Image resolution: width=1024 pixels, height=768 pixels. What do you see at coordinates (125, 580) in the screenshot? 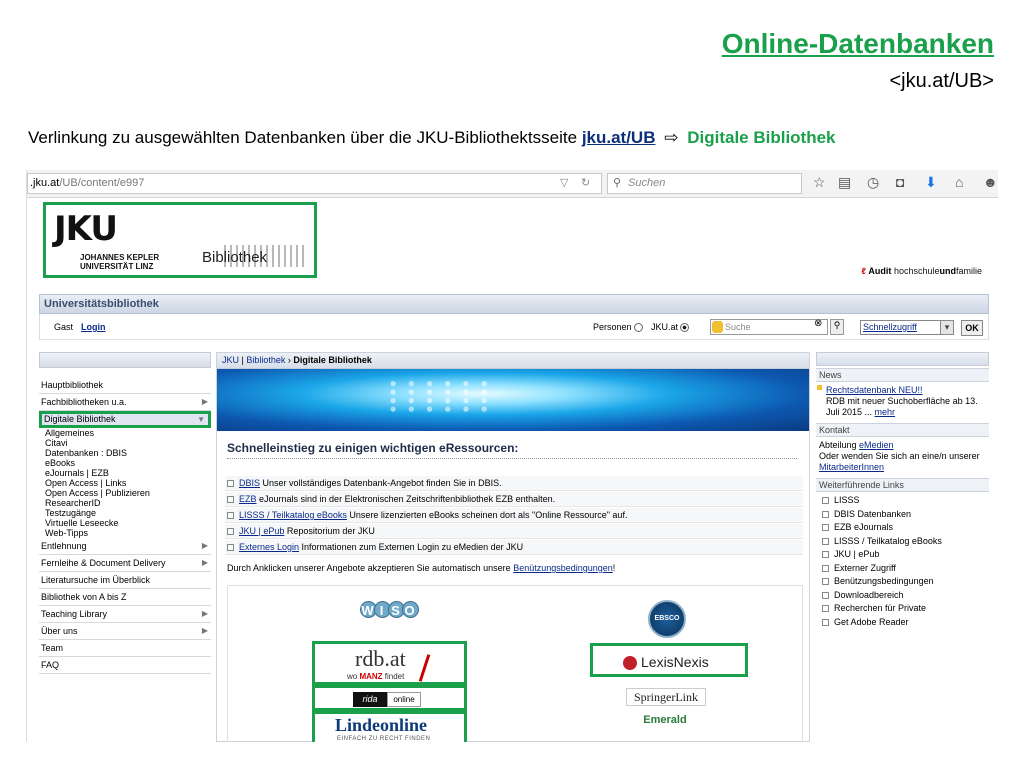
I see `nav-item-literatursuche: Literatursuche im Überblick` at bounding box center [125, 580].